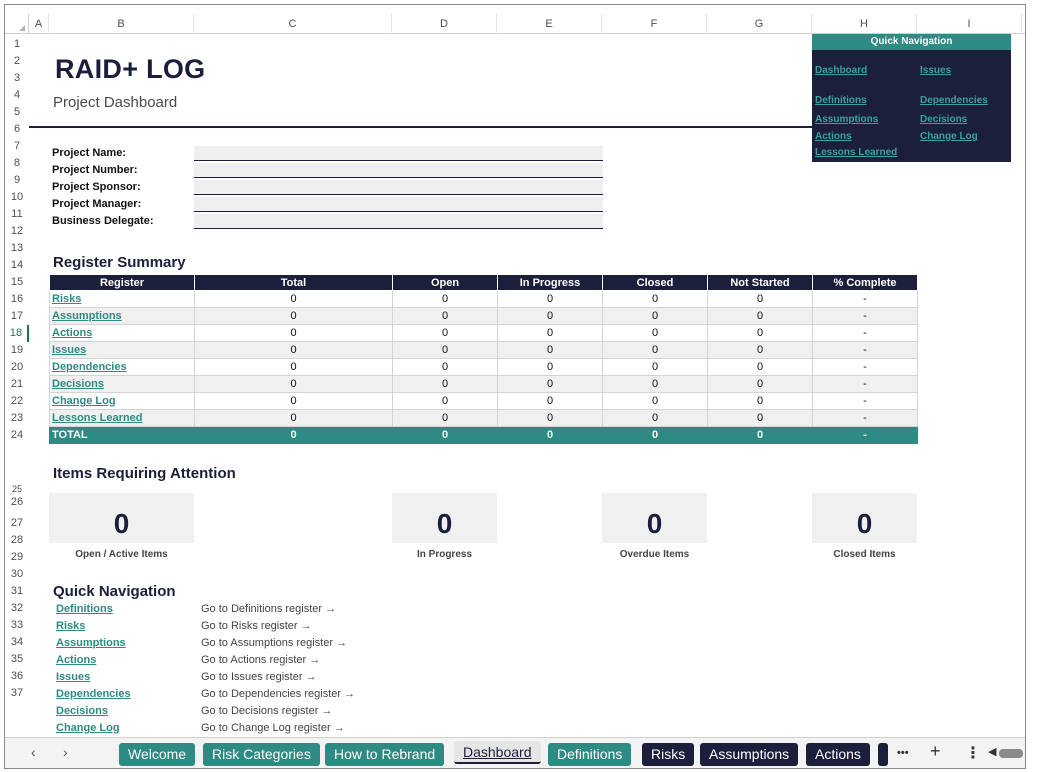  Describe the element at coordinates (838, 754) in the screenshot. I see `tab-actions: Actions` at that location.